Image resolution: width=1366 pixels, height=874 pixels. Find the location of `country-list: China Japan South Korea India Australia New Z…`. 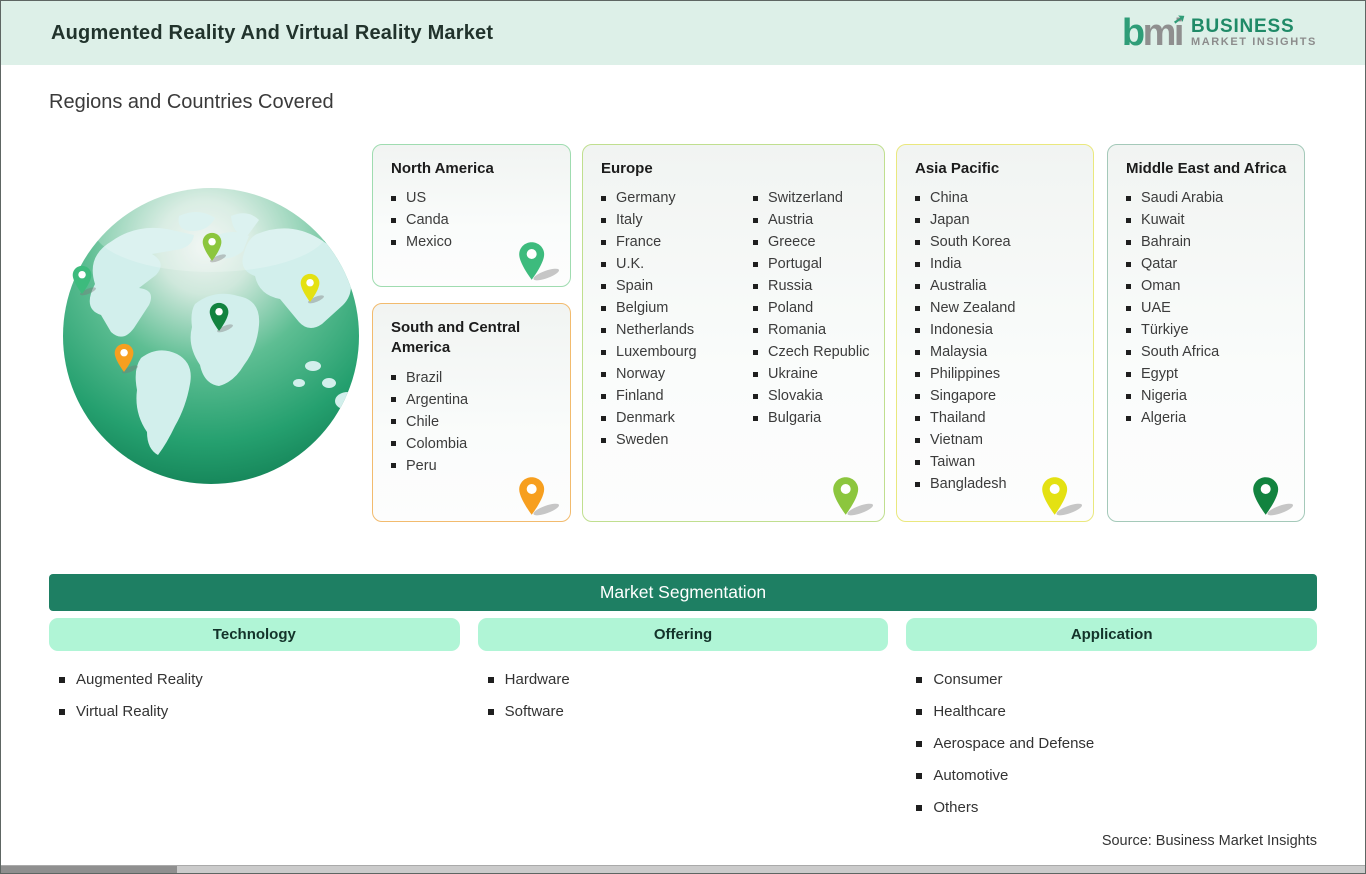

country-list: China Japan South Korea India Australia New Z… is located at coordinates (996, 341).